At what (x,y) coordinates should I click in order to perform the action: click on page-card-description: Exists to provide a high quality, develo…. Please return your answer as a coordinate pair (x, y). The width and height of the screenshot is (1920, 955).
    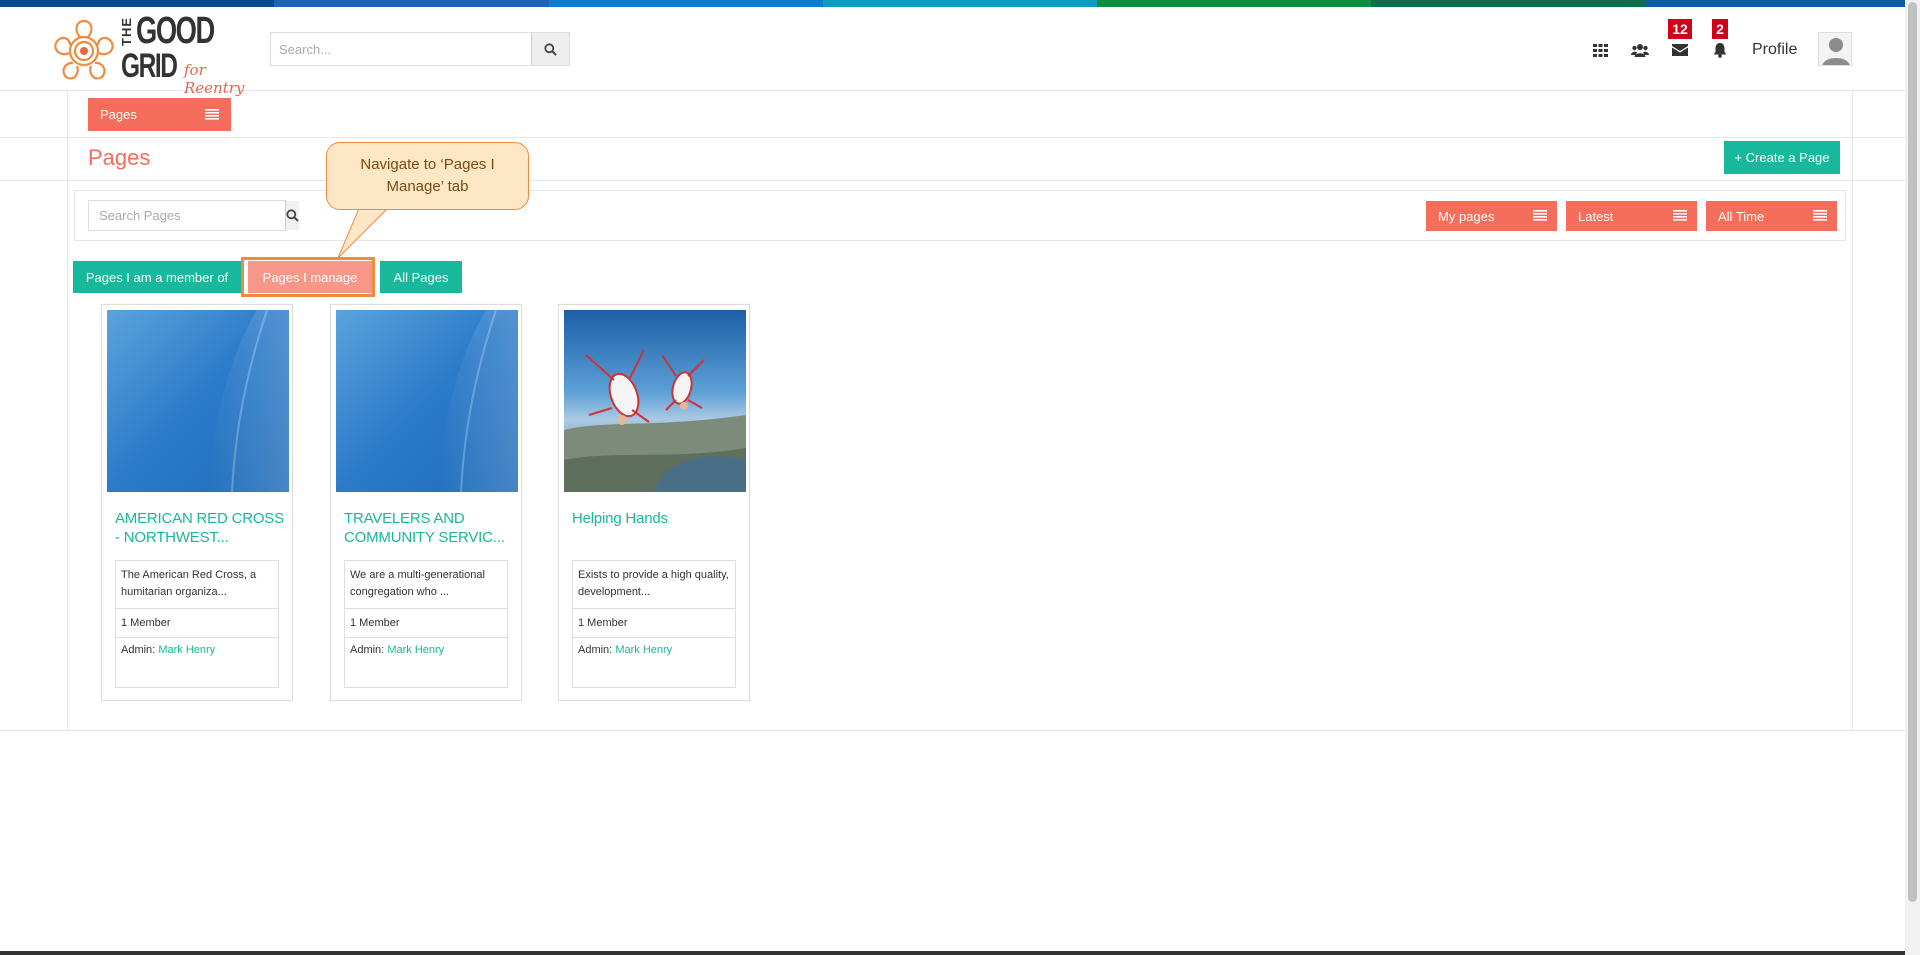
    Looking at the image, I should click on (654, 585).